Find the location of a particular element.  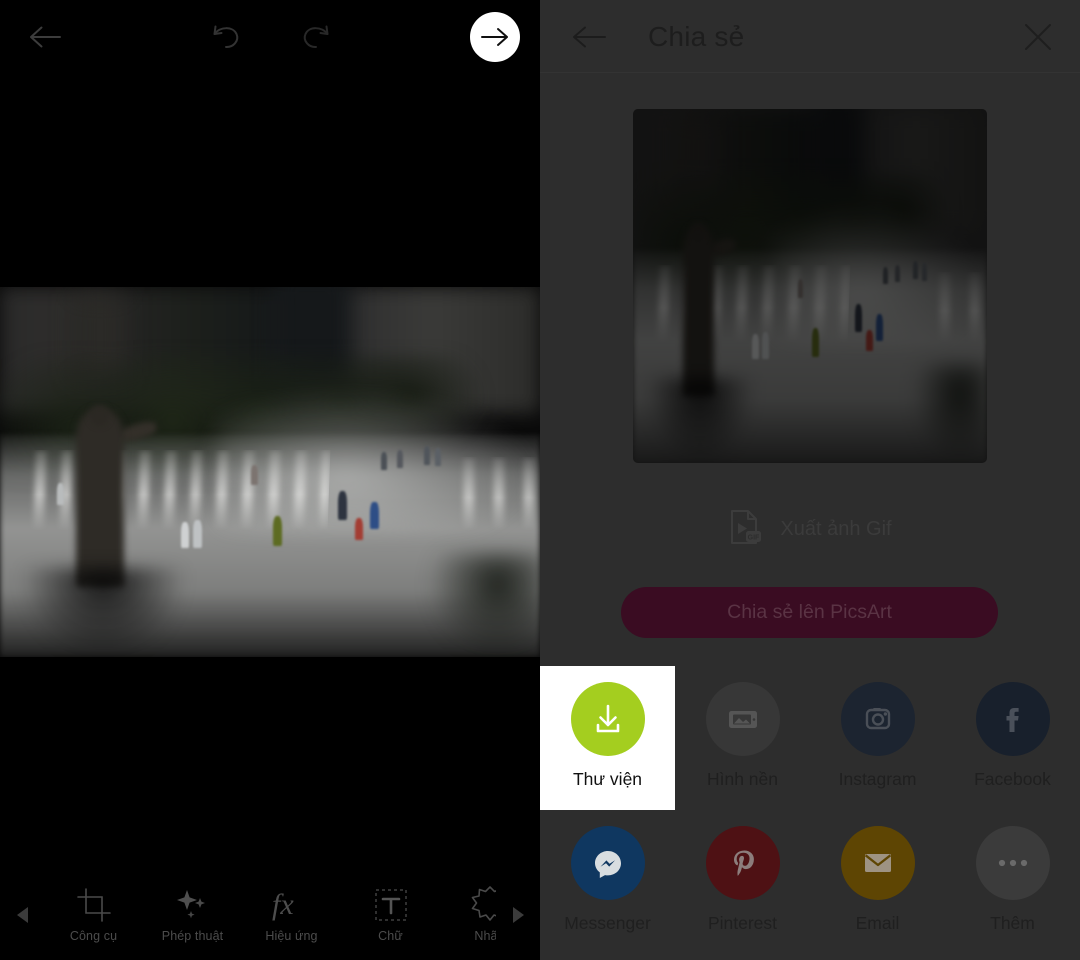

preview-photo is located at coordinates (810, 286).